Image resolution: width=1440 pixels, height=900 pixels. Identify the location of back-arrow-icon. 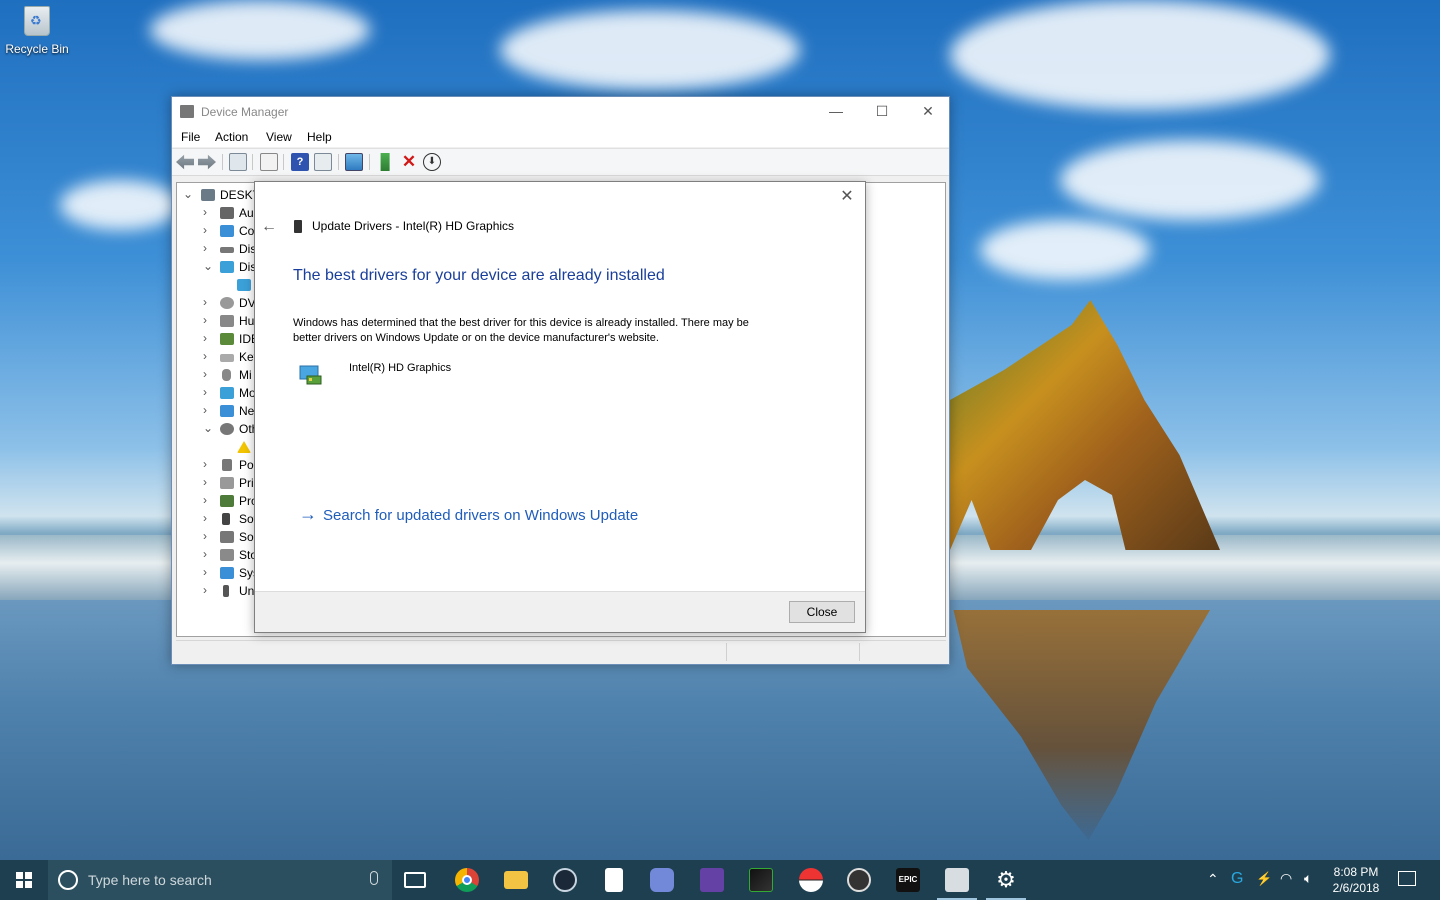
(185, 162).